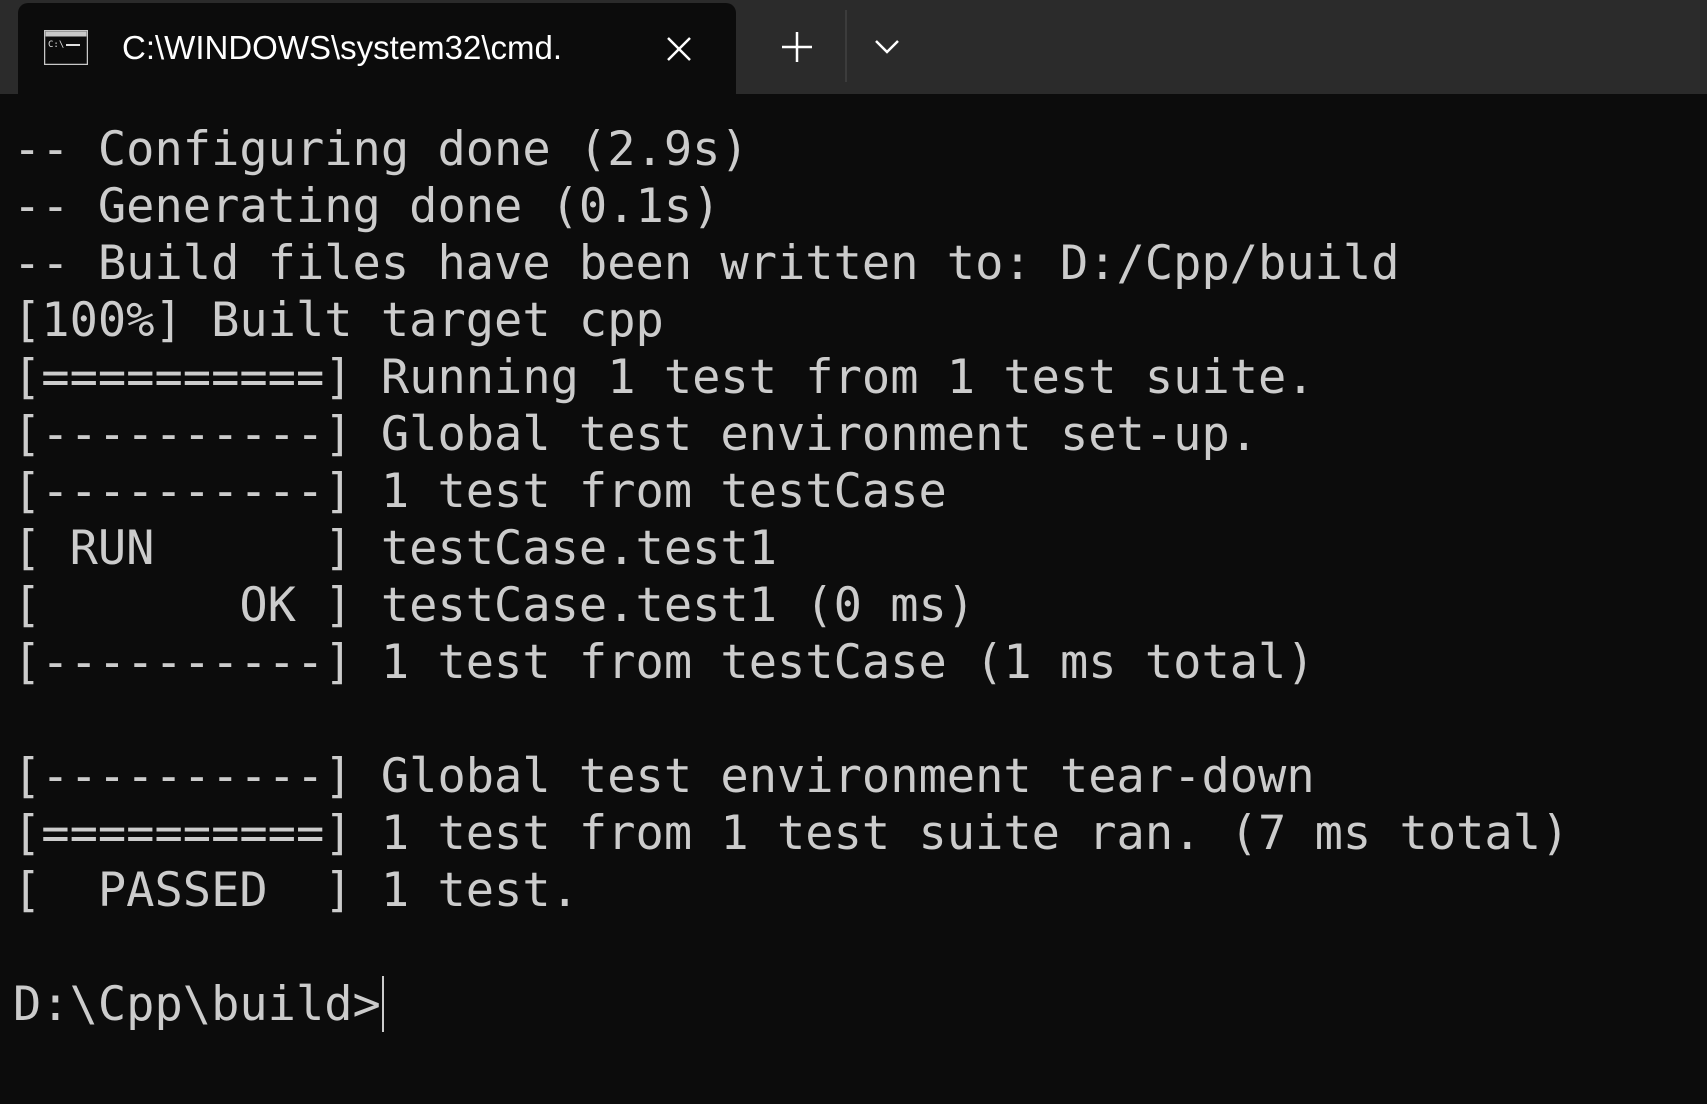 The image size is (1707, 1104). What do you see at coordinates (853, 47) in the screenshot?
I see `tab-bar: C:\ C:\WINDOWS\system32\cmd.` at bounding box center [853, 47].